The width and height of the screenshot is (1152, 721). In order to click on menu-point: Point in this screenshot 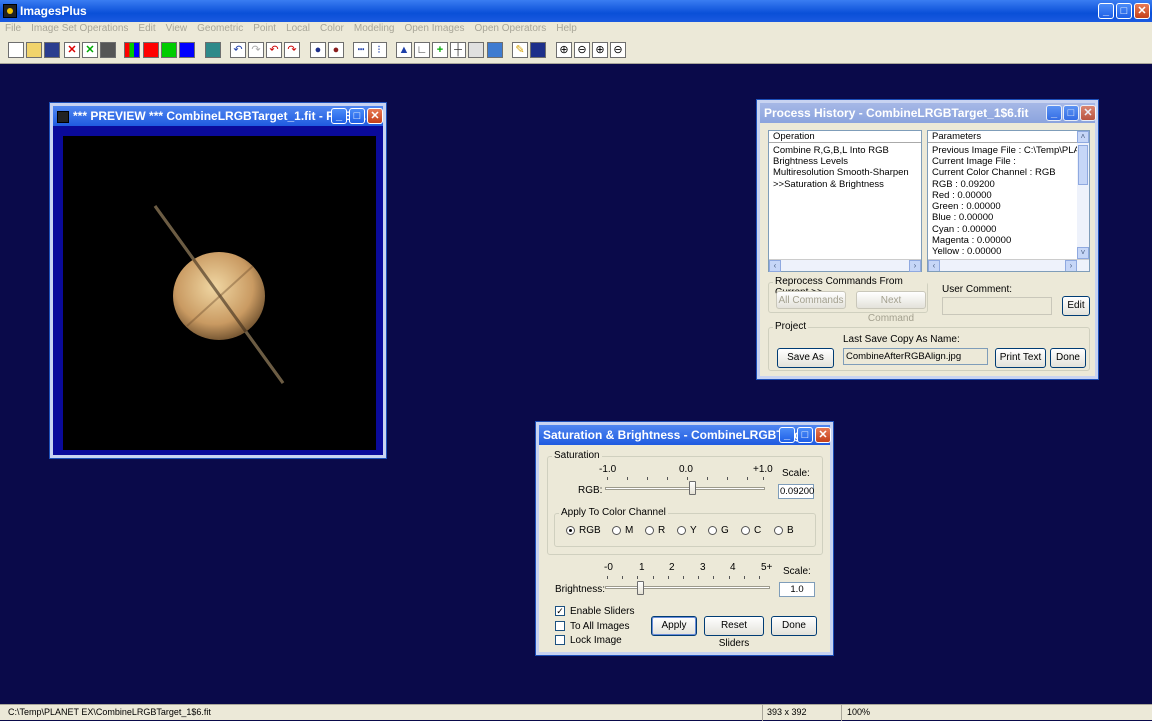, I will do `click(264, 29)`.